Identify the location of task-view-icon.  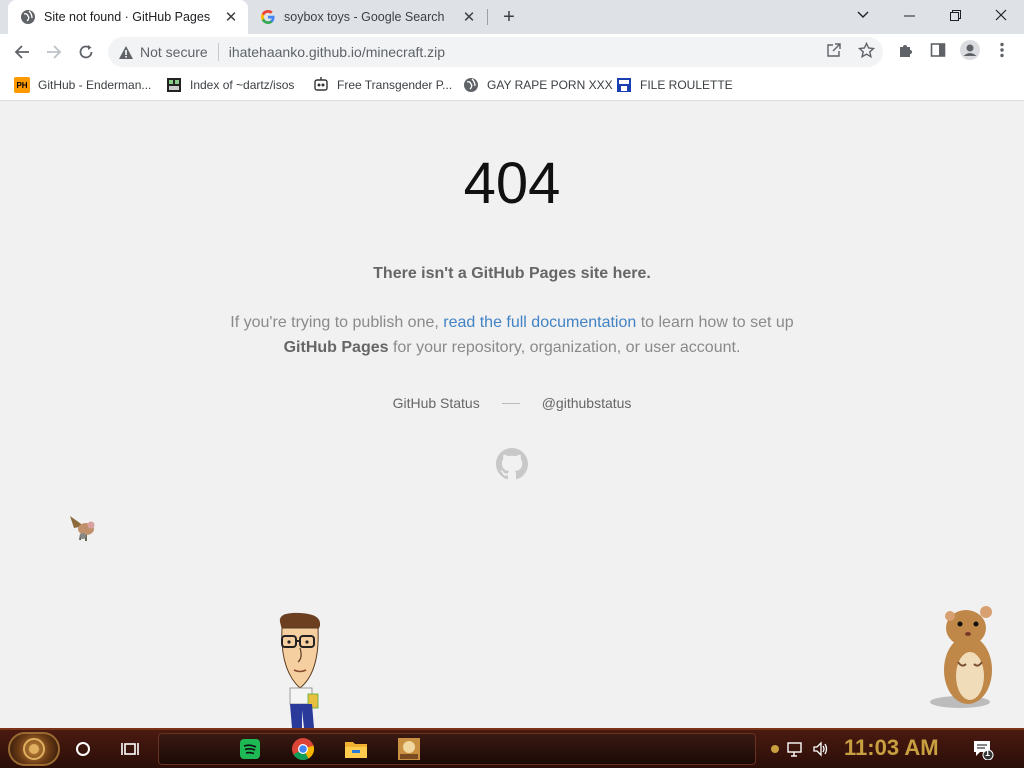
(130, 749).